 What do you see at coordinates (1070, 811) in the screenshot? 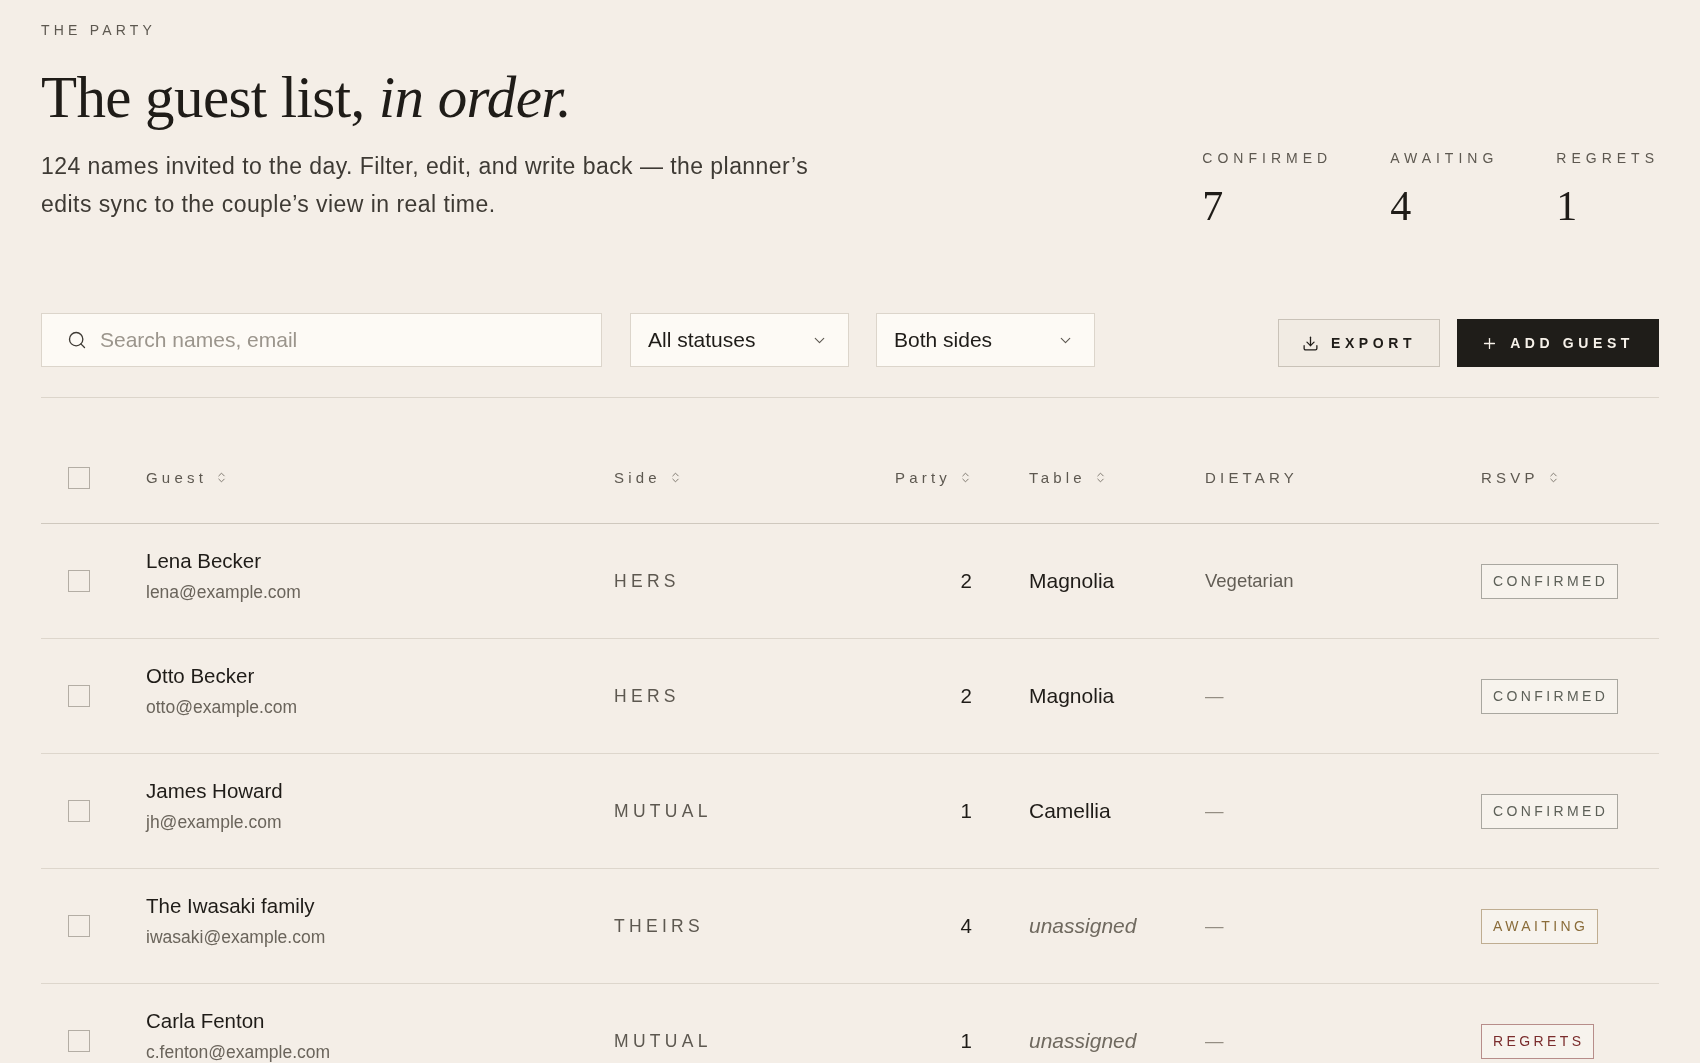
I see `table-name: Camellia` at bounding box center [1070, 811].